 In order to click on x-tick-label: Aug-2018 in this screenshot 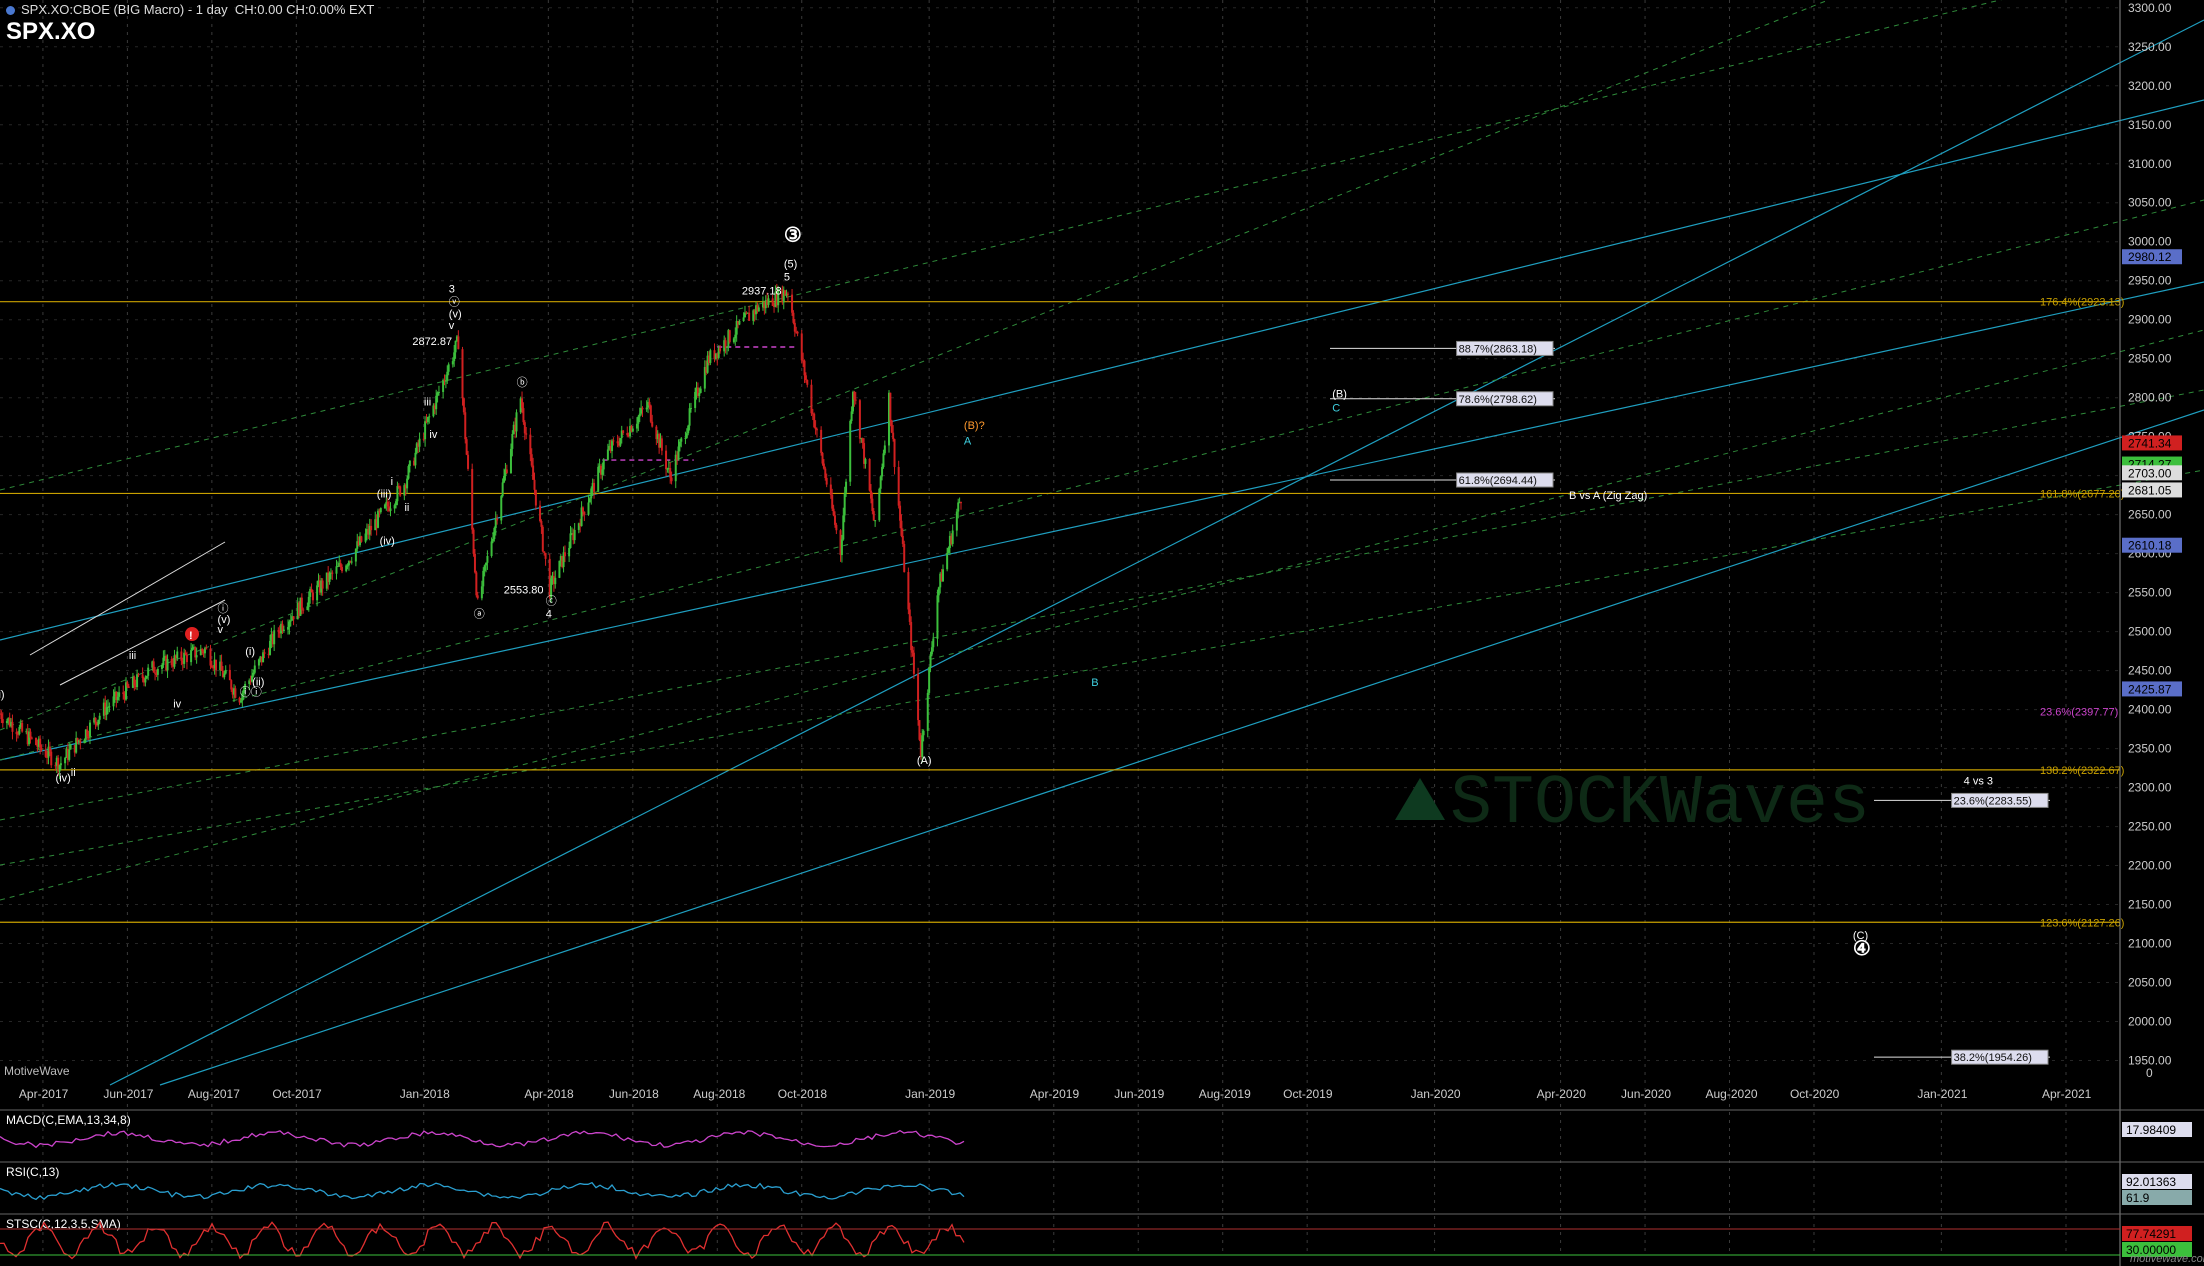, I will do `click(719, 1094)`.